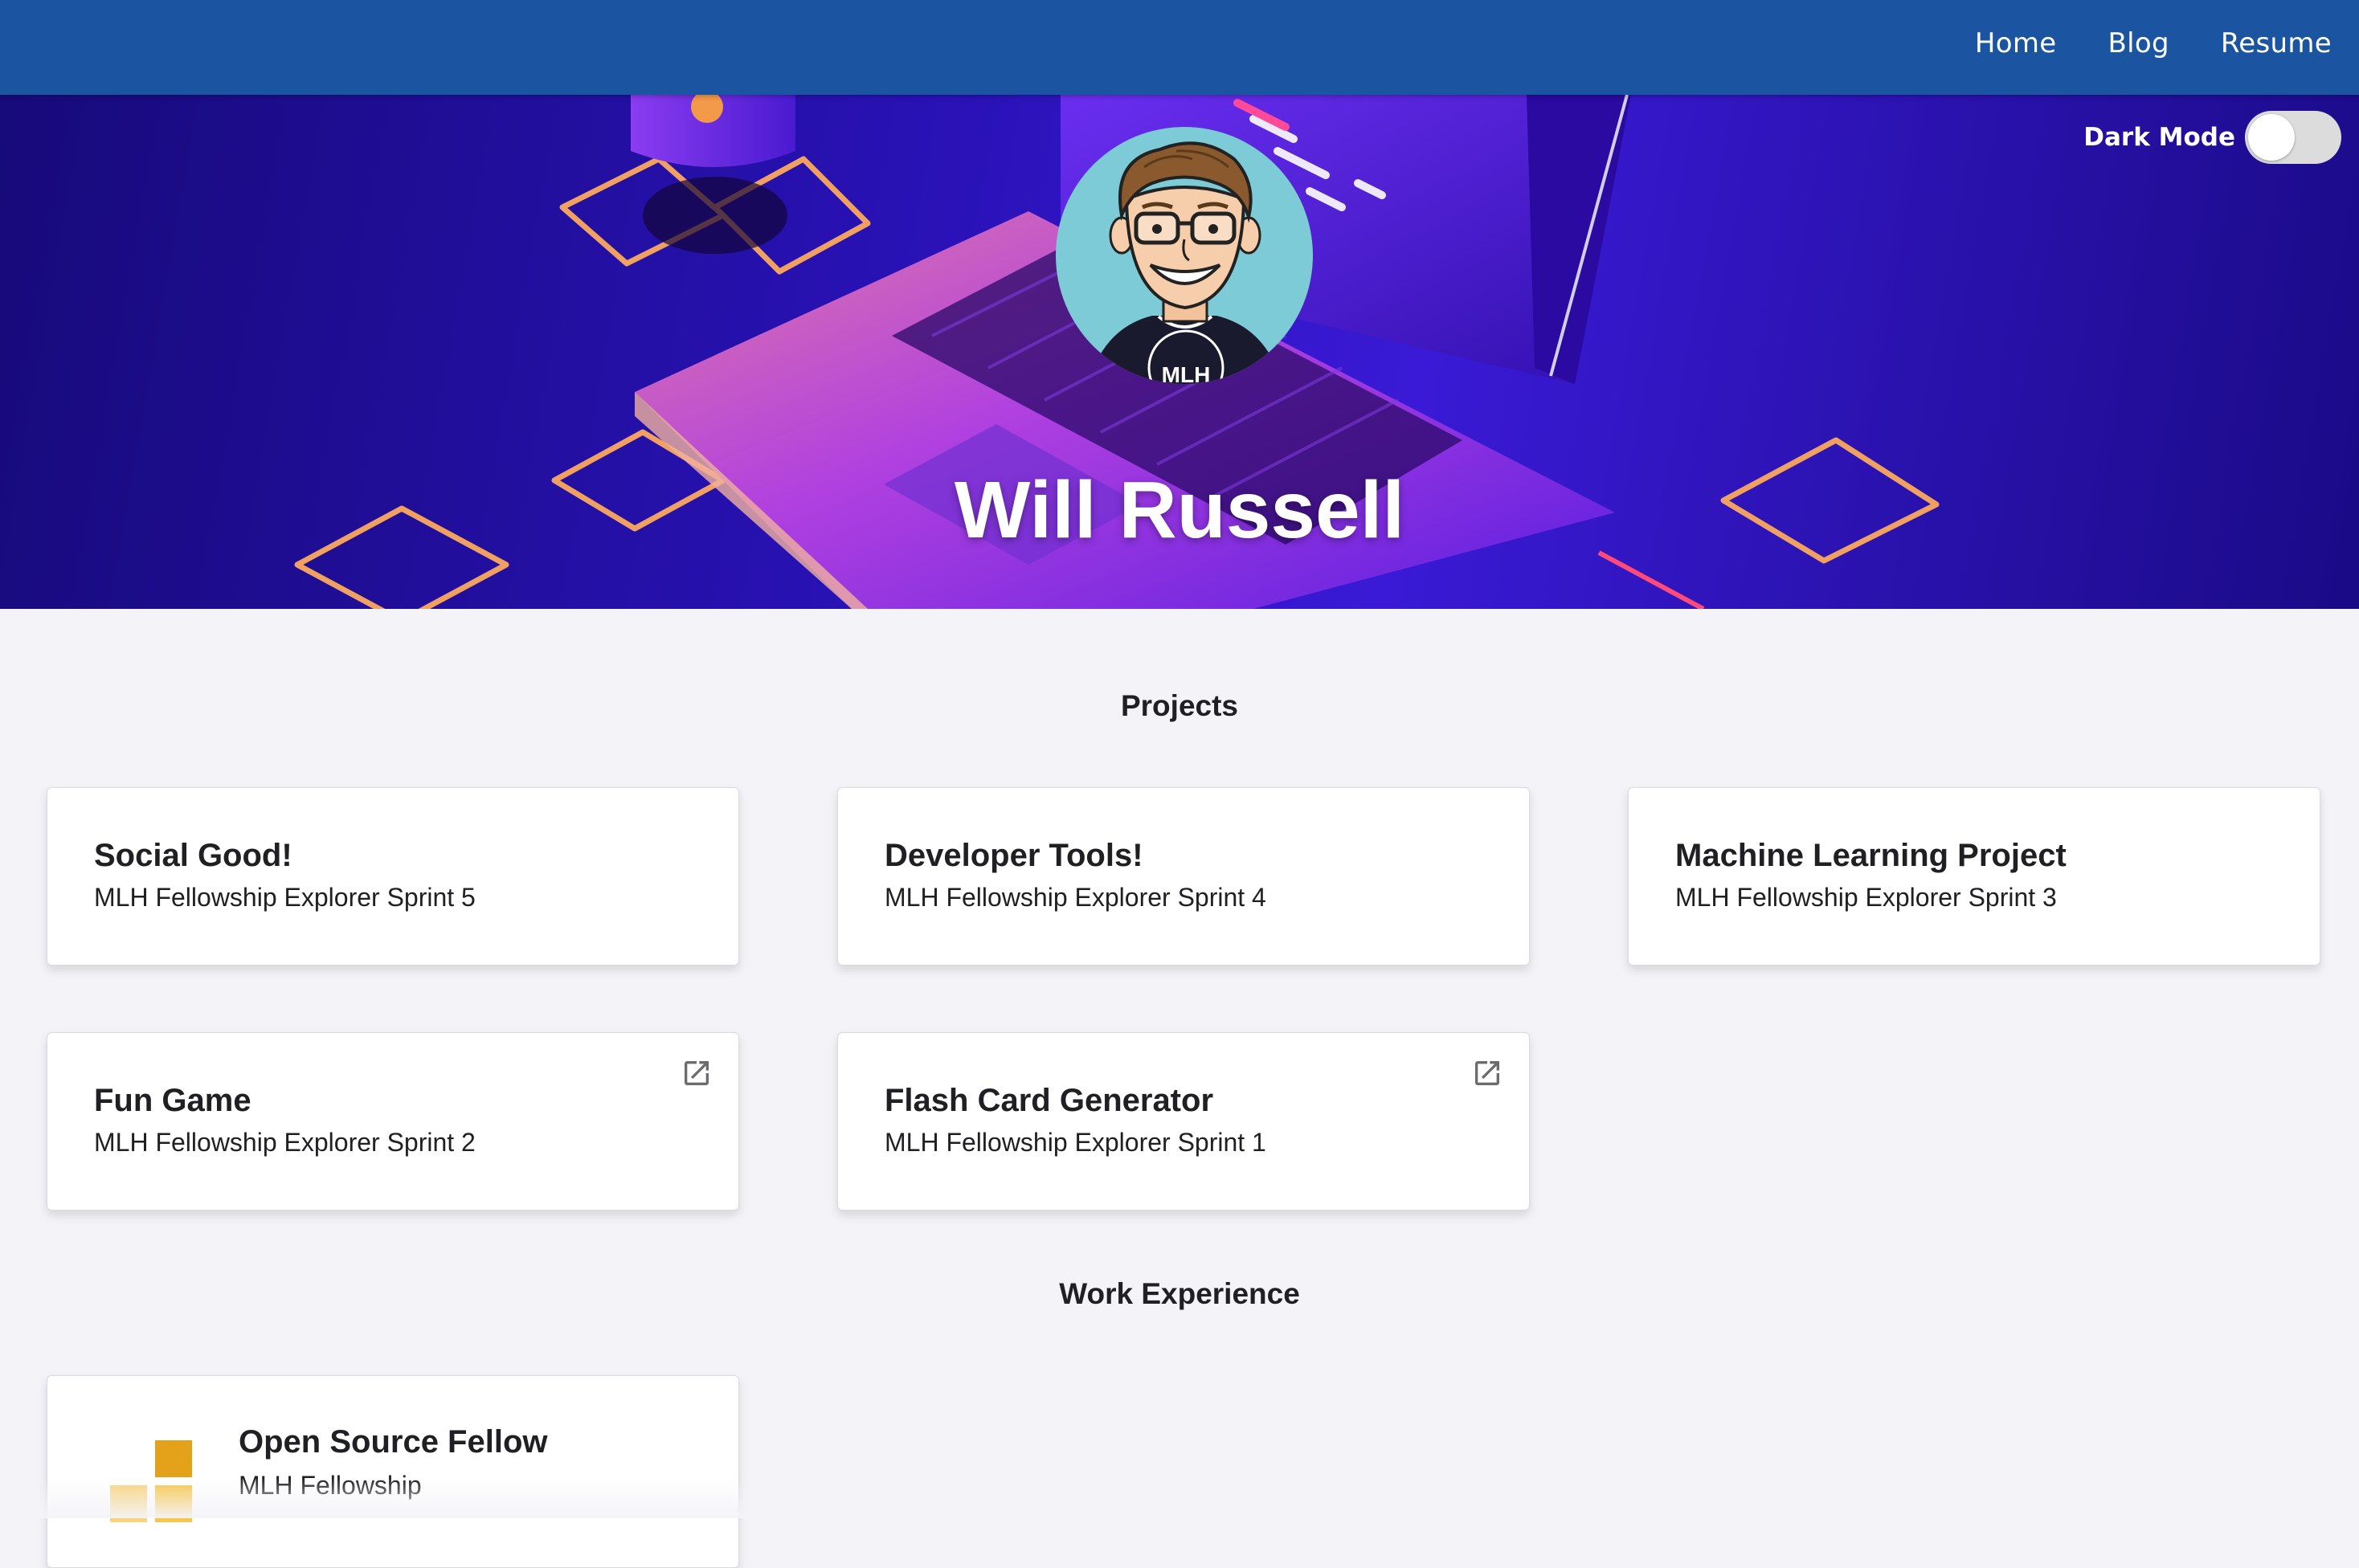  What do you see at coordinates (1186, 373) in the screenshot?
I see `svg-text: MLH` at bounding box center [1186, 373].